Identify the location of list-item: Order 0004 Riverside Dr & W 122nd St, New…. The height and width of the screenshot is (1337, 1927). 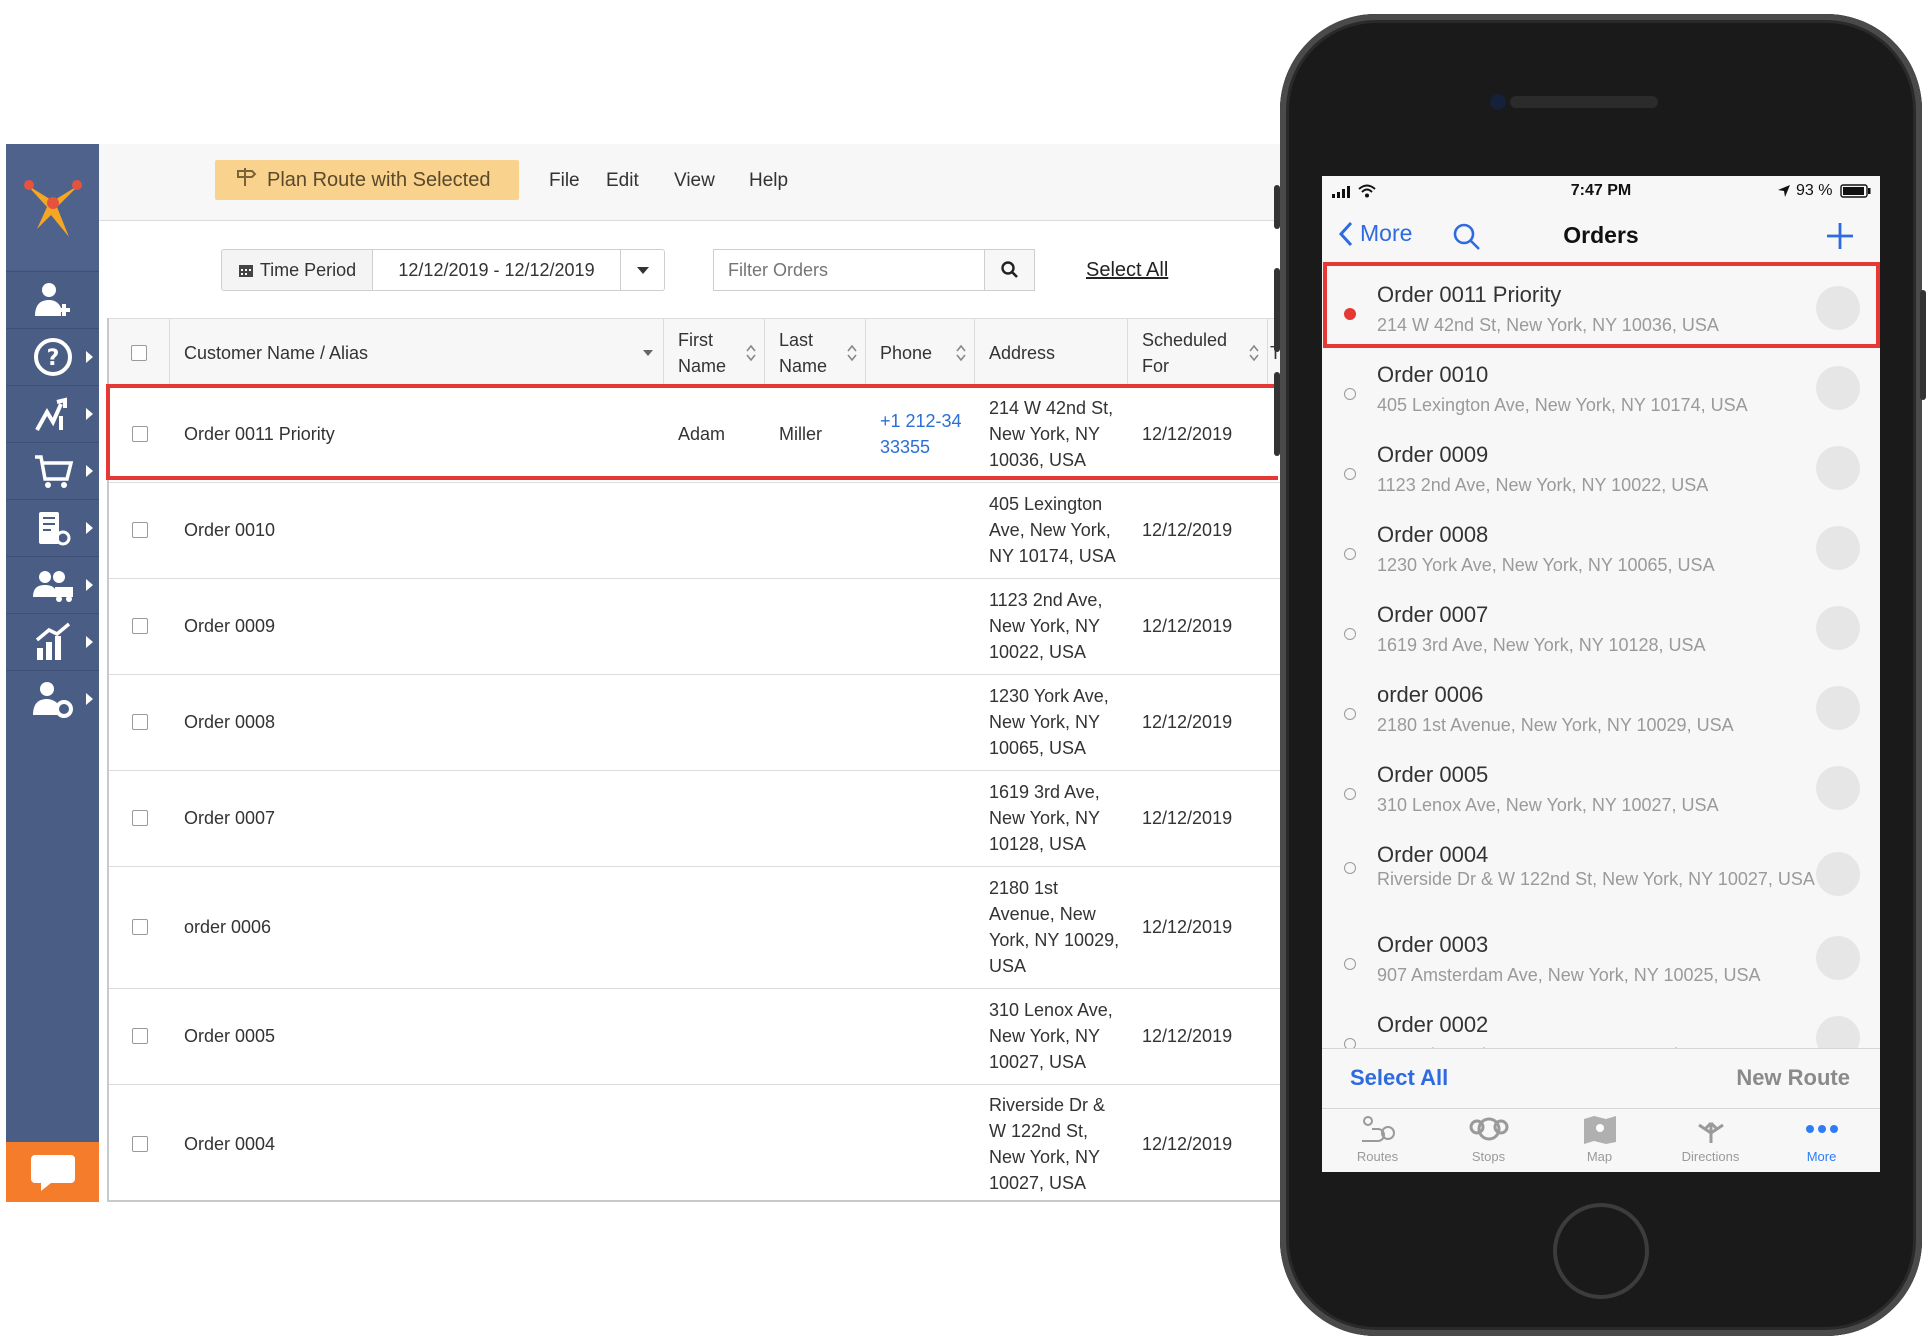
(1601, 873).